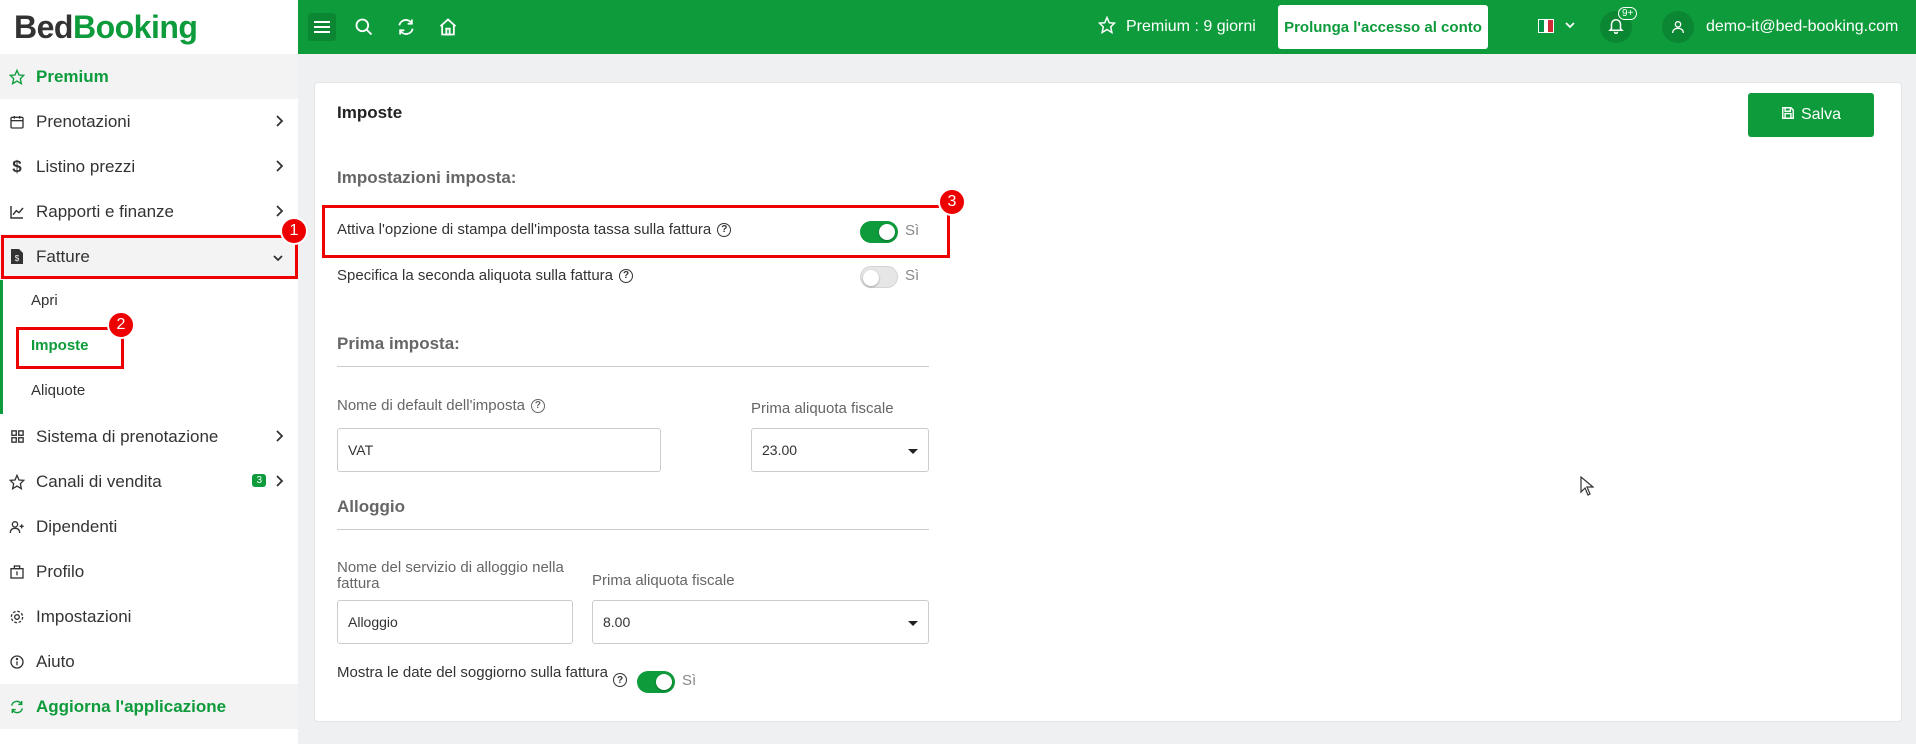  What do you see at coordinates (663, 580) in the screenshot?
I see `accommodation-rate-label: Prima aliquota fiscale` at bounding box center [663, 580].